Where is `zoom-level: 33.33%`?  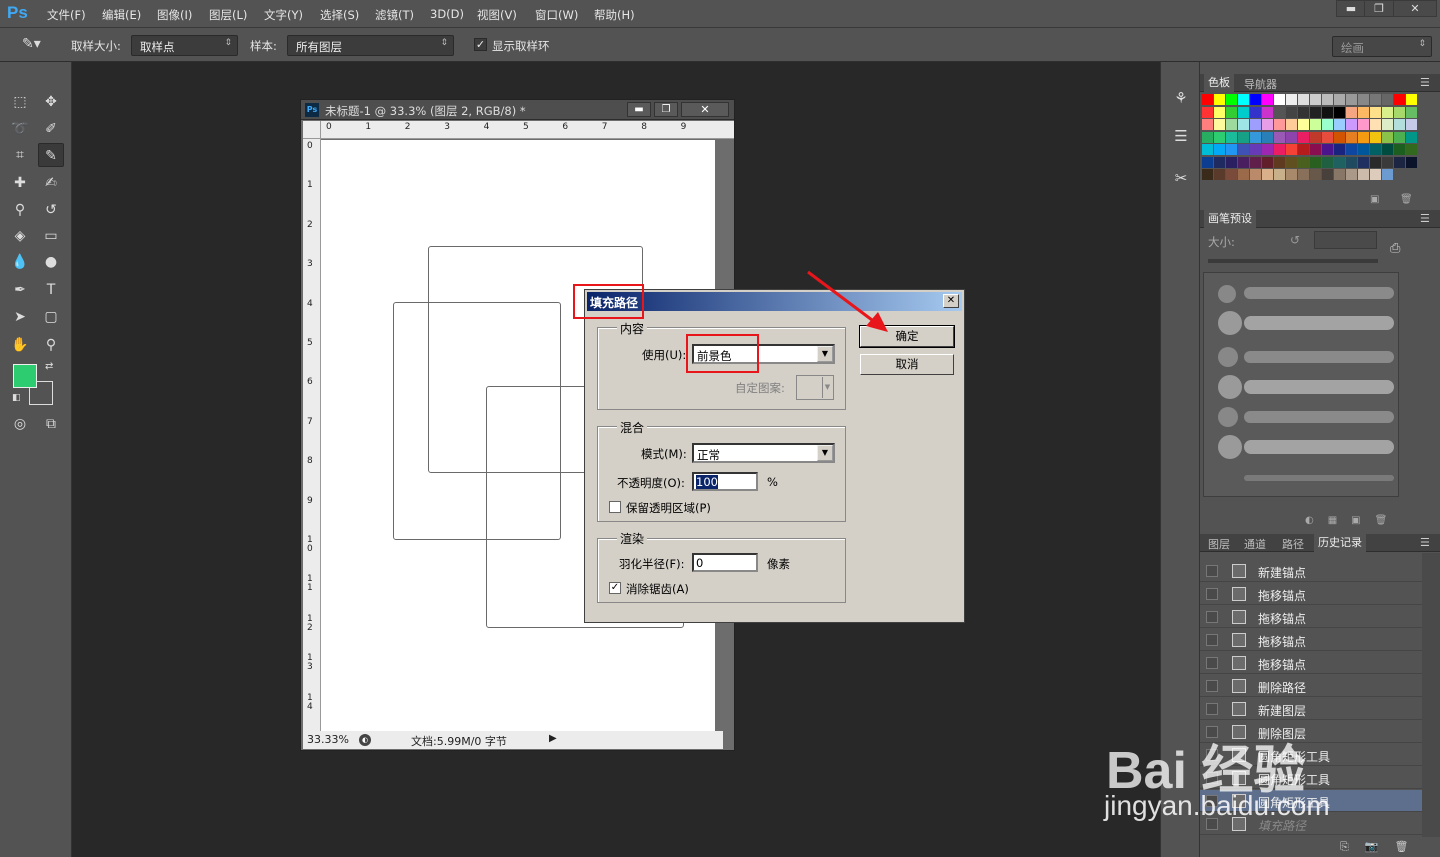
zoom-level: 33.33% is located at coordinates (328, 739).